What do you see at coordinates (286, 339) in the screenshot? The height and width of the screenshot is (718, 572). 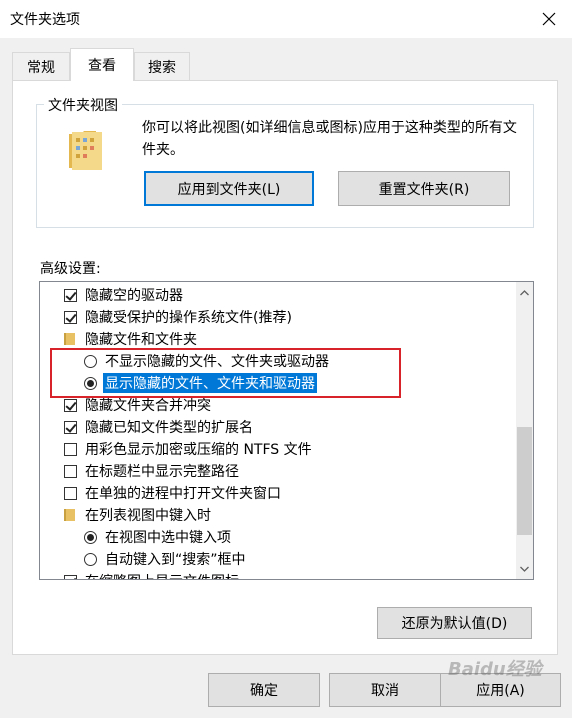 I see `group-hidden-files-and-folders: 隐藏文件和文件夹` at bounding box center [286, 339].